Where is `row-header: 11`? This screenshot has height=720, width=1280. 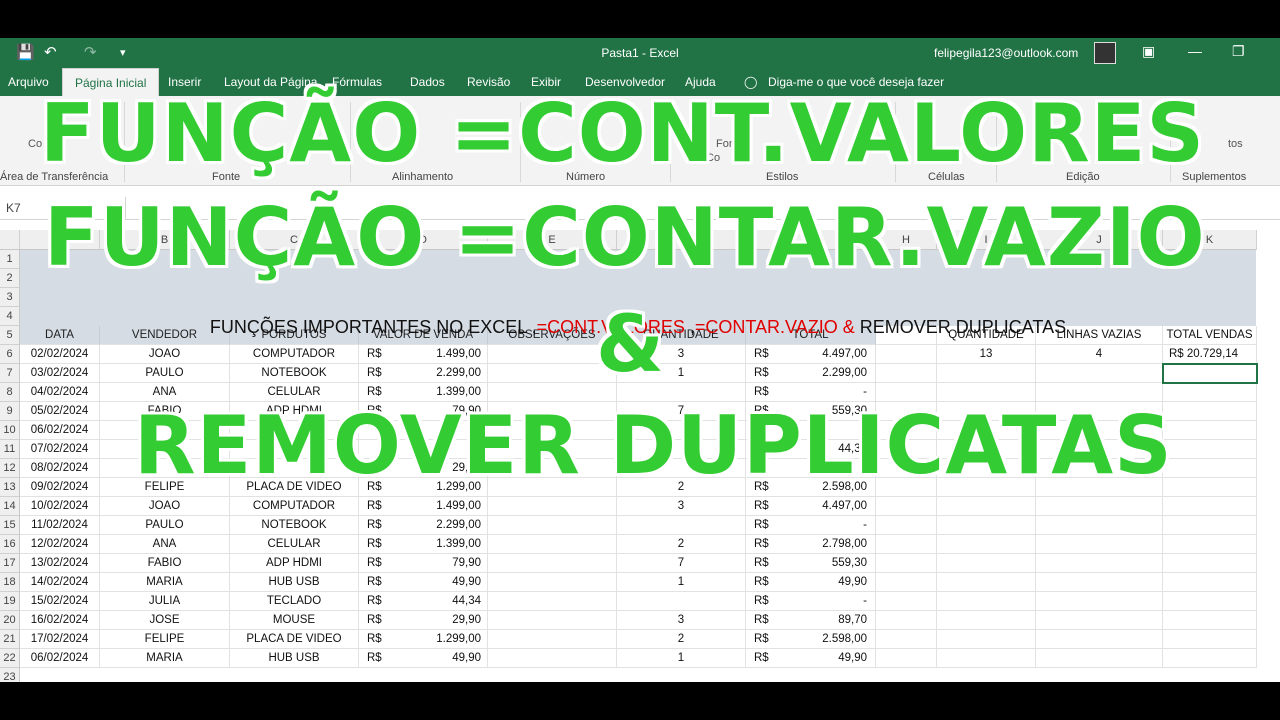 row-header: 11 is located at coordinates (10, 449).